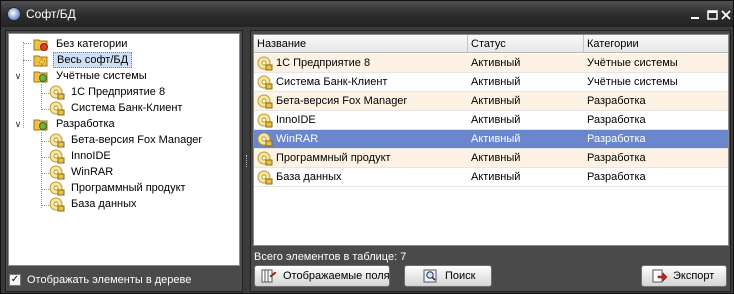 The width and height of the screenshot is (734, 294). I want to click on export-label: Экспорт, so click(694, 276).